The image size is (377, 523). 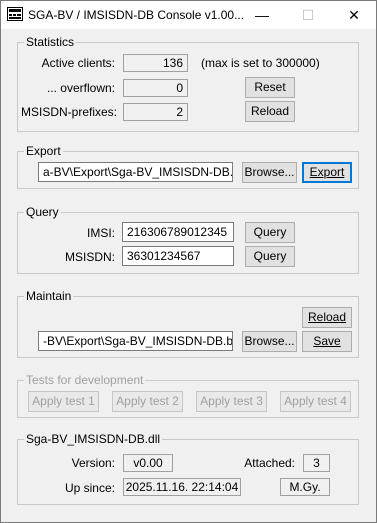 What do you see at coordinates (231, 401) in the screenshot?
I see `apply-test-3-button: Apply test 3` at bounding box center [231, 401].